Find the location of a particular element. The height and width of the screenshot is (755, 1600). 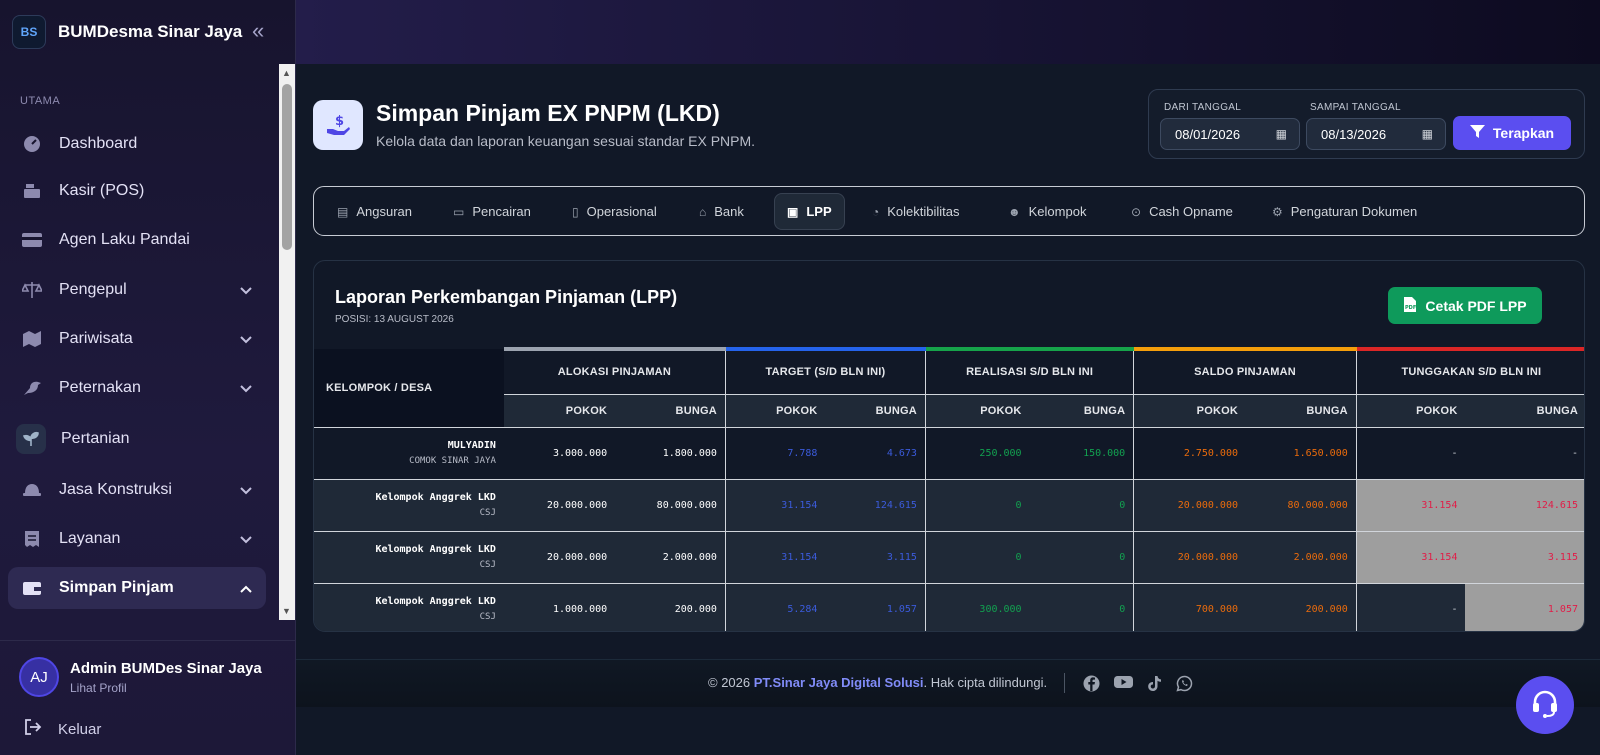

sidebar-scrollbar: ▲ ▼ is located at coordinates (287, 342).